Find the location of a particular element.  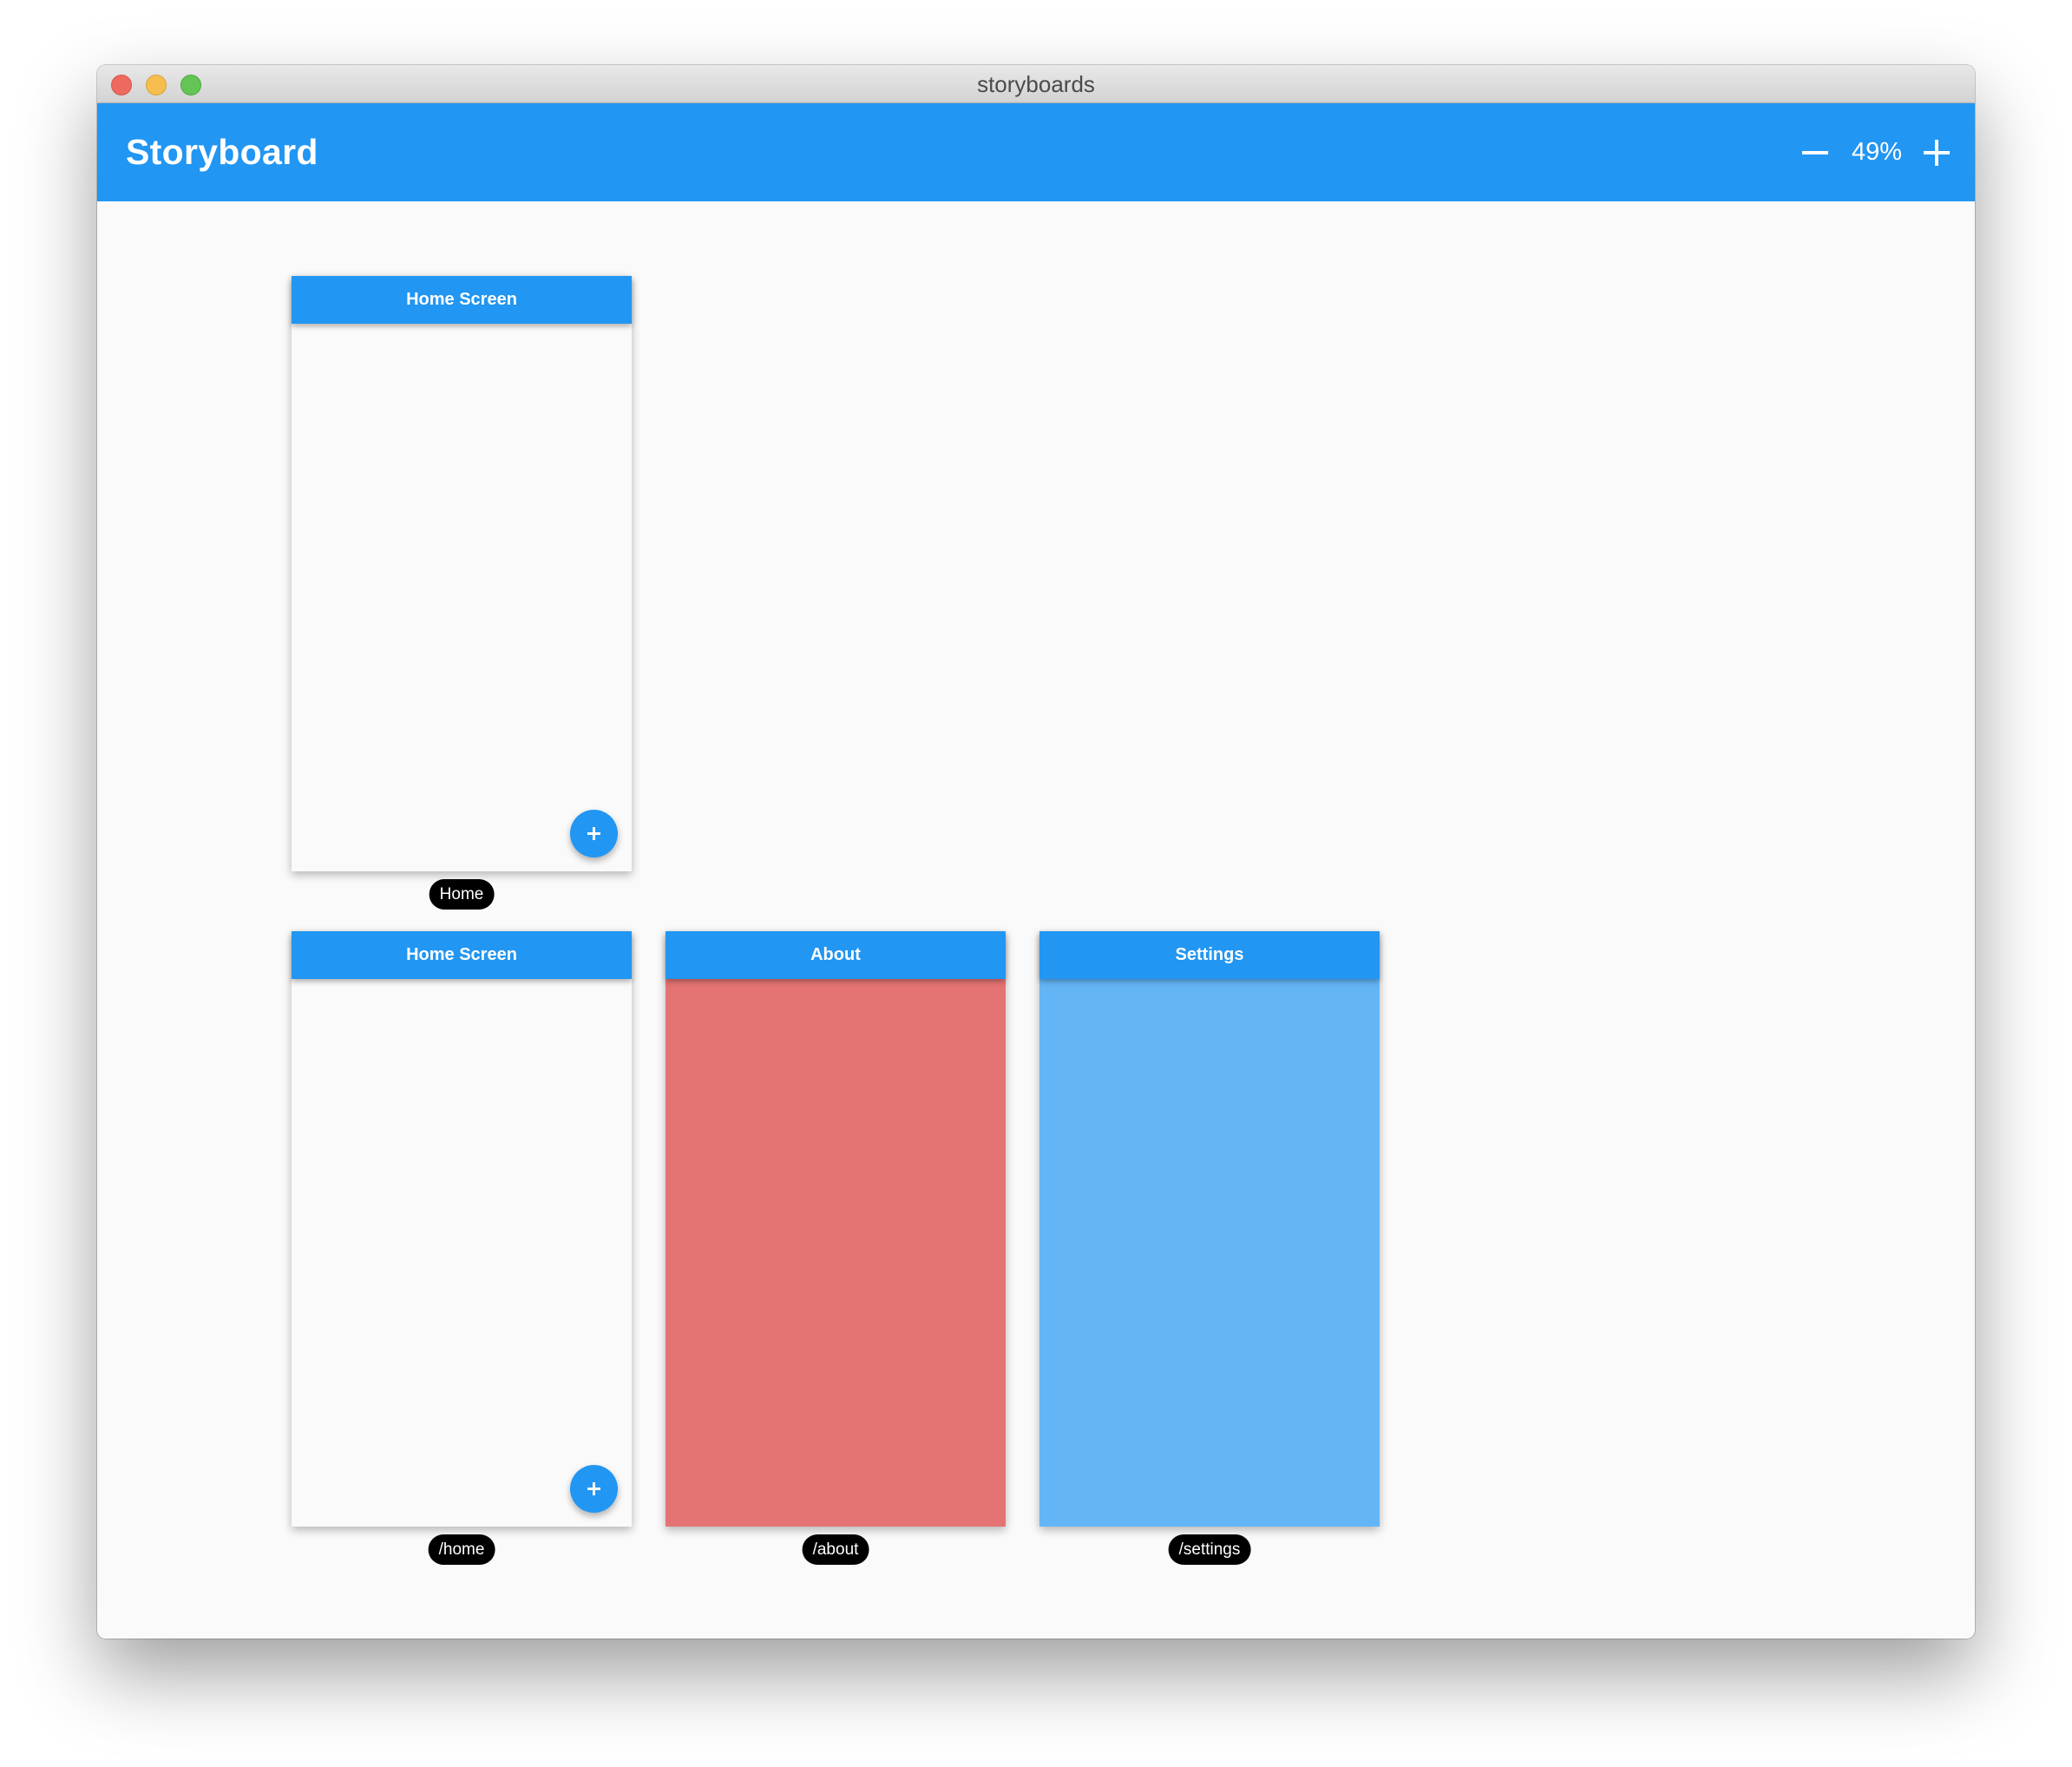

screen-preview-home: Home Screen is located at coordinates (462, 573).